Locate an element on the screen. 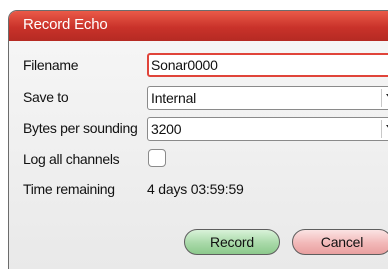  save-to-label: Save to is located at coordinates (46, 97).